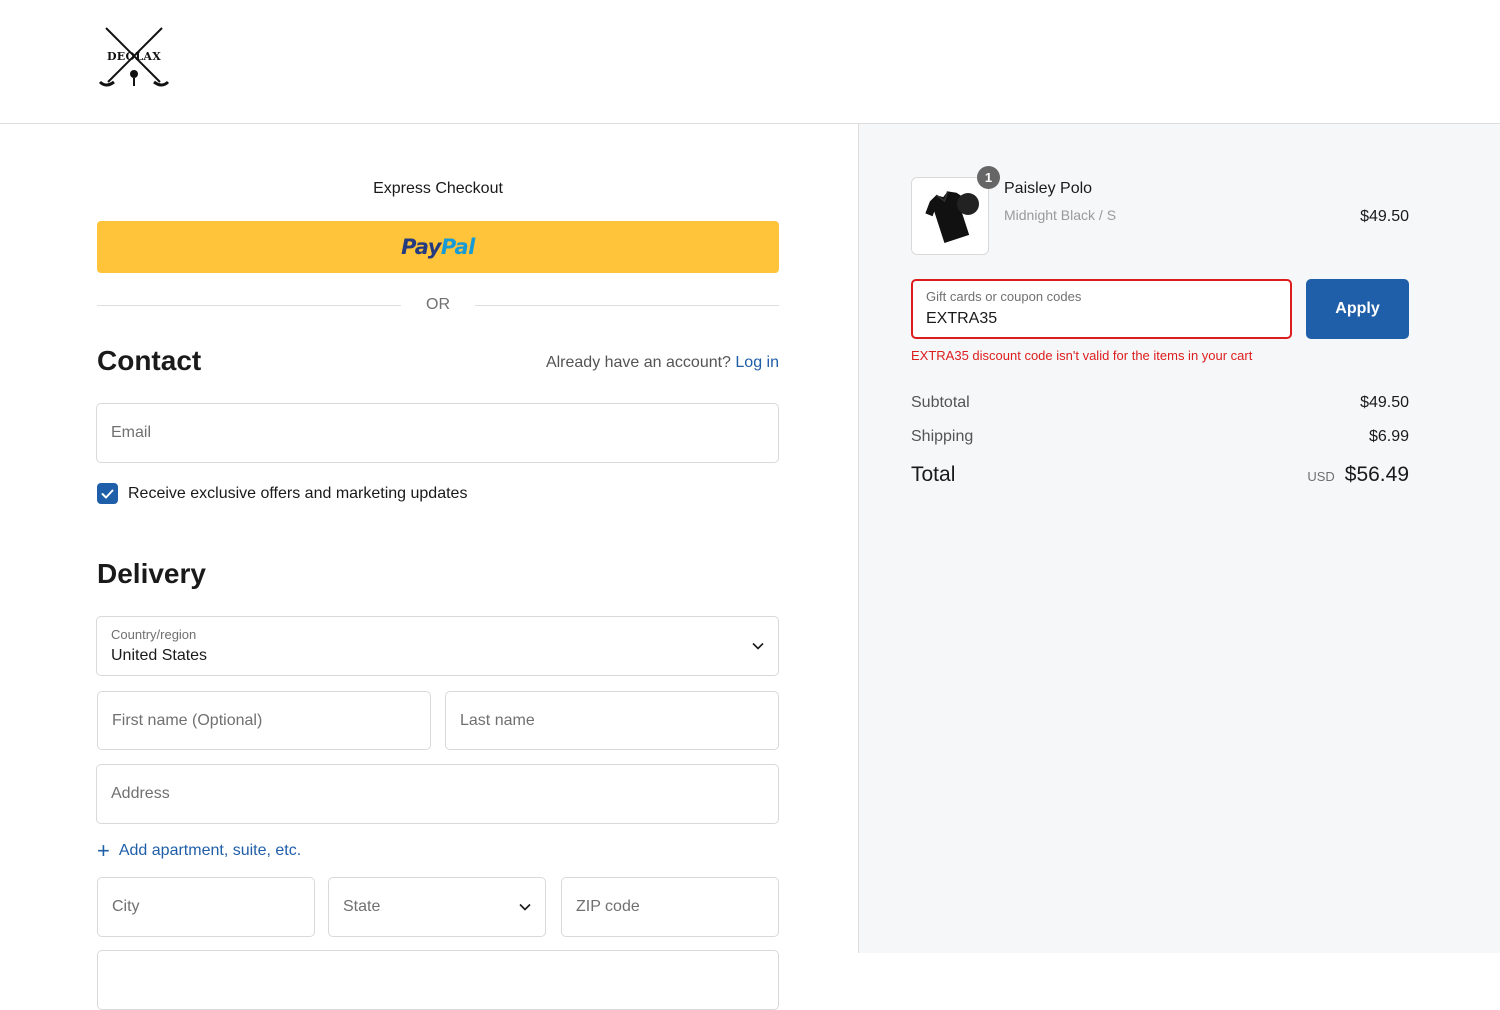 The height and width of the screenshot is (1010, 1500). I want to click on country-select: Country/region United States, so click(437, 646).